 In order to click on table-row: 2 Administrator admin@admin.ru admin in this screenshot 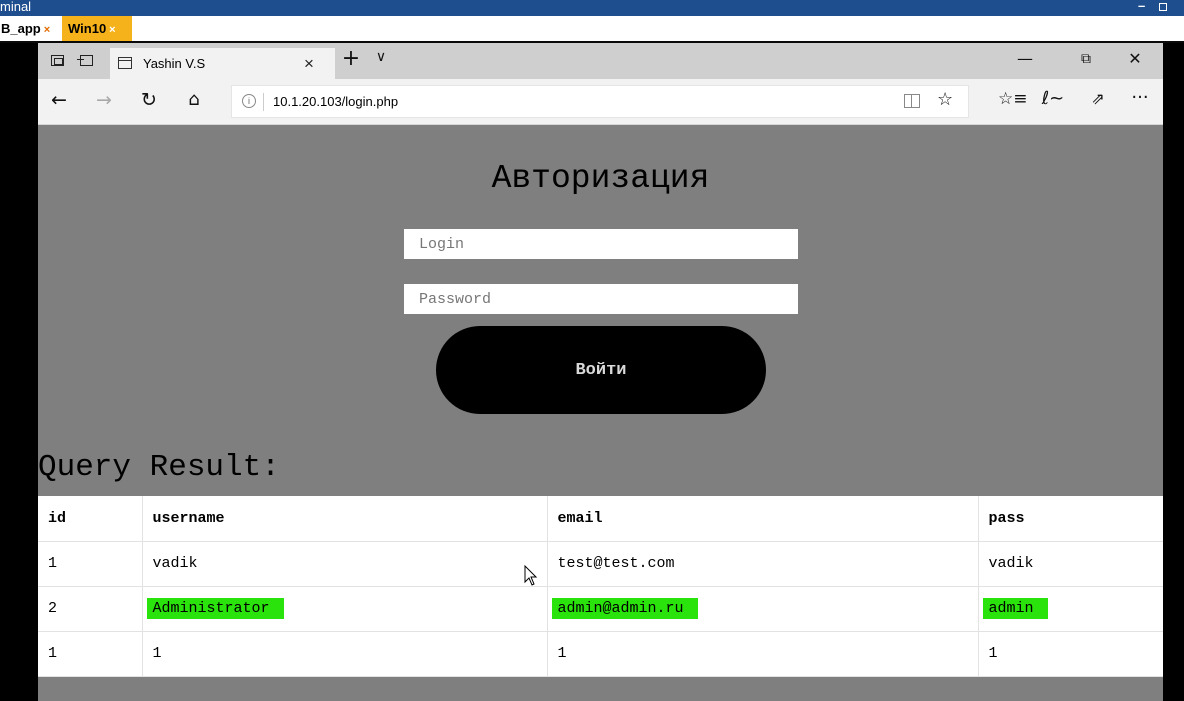, I will do `click(600, 609)`.